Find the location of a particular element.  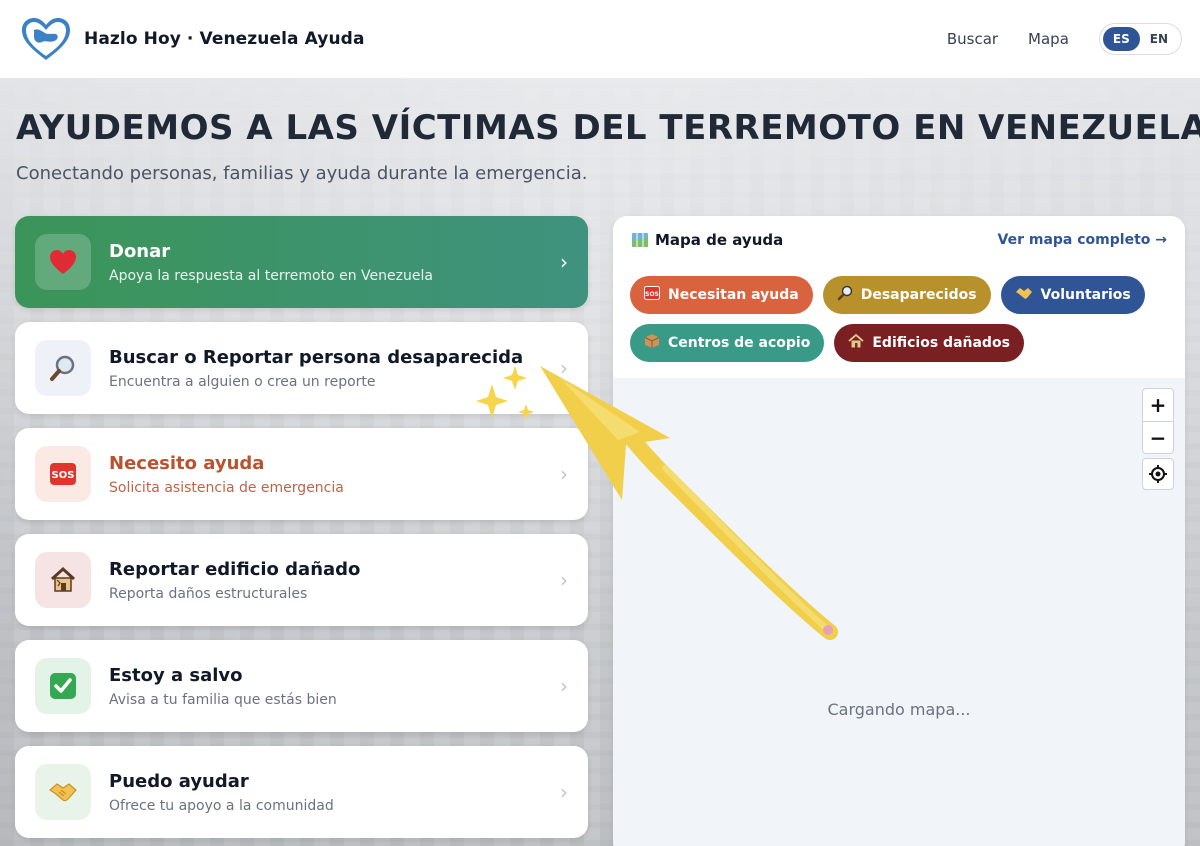

zoom-controls: + − is located at coordinates (1158, 421).